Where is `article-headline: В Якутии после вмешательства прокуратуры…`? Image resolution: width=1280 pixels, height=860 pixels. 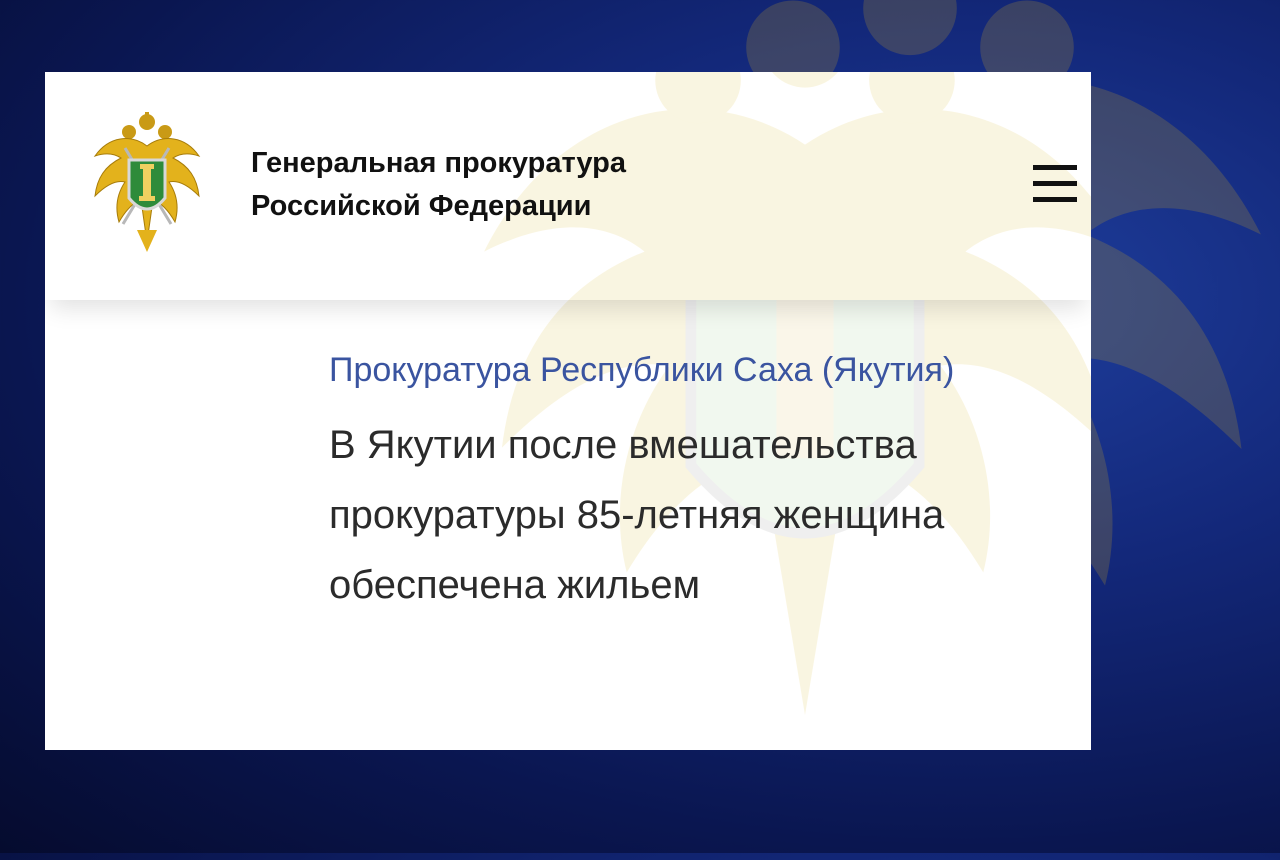
article-headline: В Якутии после вмешательства прокуратуры… is located at coordinates (699, 515).